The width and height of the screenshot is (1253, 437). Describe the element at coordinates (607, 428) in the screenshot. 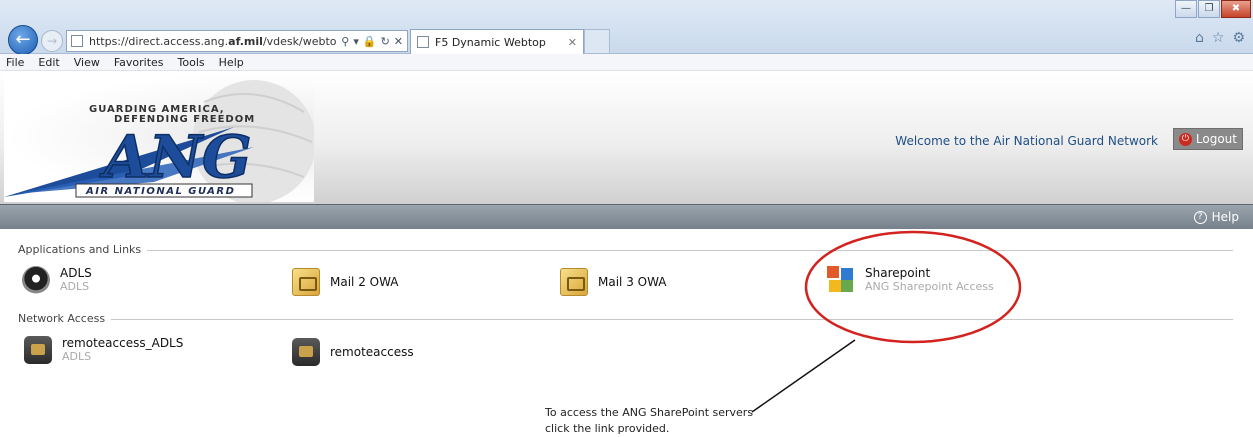

I see `annotation-line-2: click the link provided.` at that location.